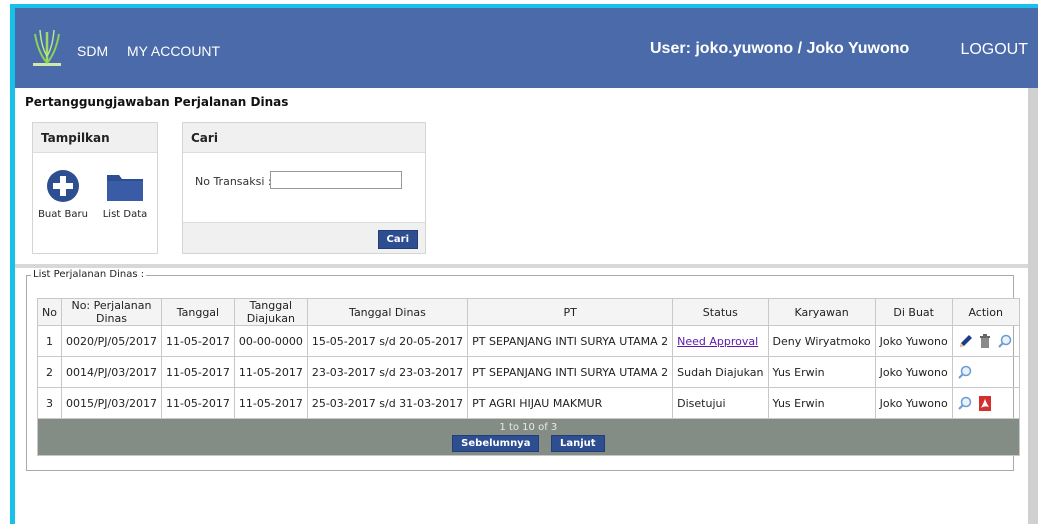 The height and width of the screenshot is (524, 1038). What do you see at coordinates (304, 237) in the screenshot?
I see `search-panel-footer: Cari` at bounding box center [304, 237].